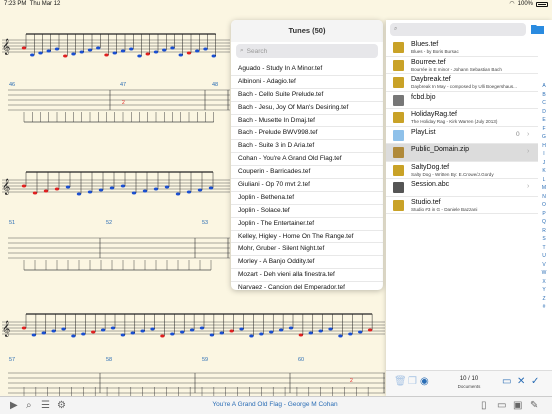 This screenshot has height=414, width=552. I want to click on tune-item: Narvaez - Cancion del Emperador.tef, so click(307, 286).